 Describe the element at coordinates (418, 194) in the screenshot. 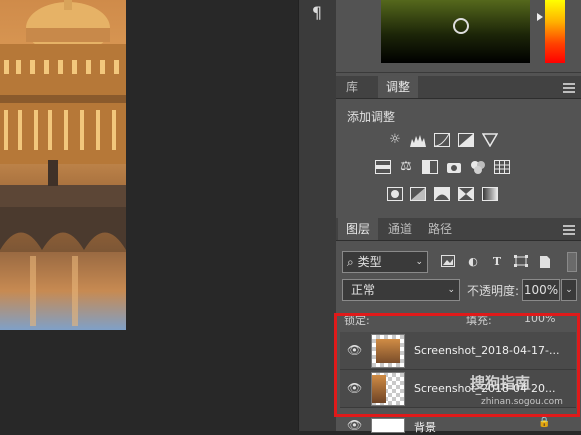

I see `posterize-icon` at that location.